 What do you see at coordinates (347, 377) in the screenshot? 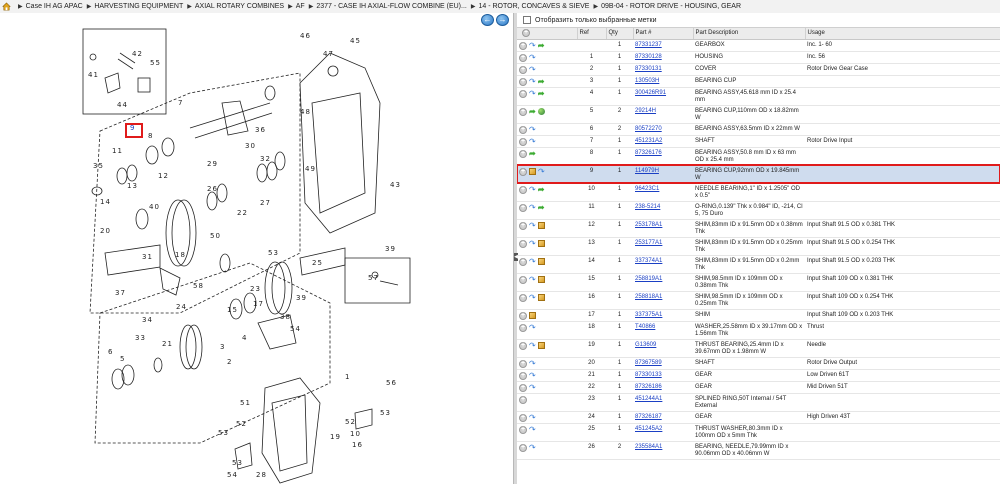
I see `callout-label: 1` at bounding box center [347, 377].